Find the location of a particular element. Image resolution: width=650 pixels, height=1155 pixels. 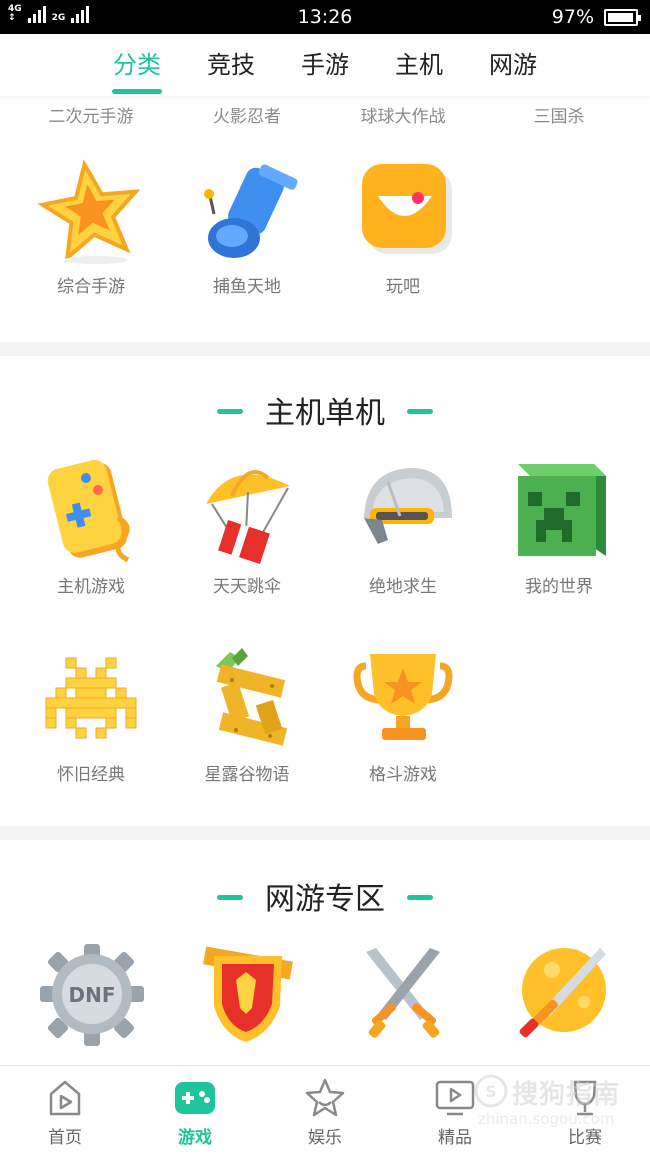

monitor-play-icon is located at coordinates (455, 1098).